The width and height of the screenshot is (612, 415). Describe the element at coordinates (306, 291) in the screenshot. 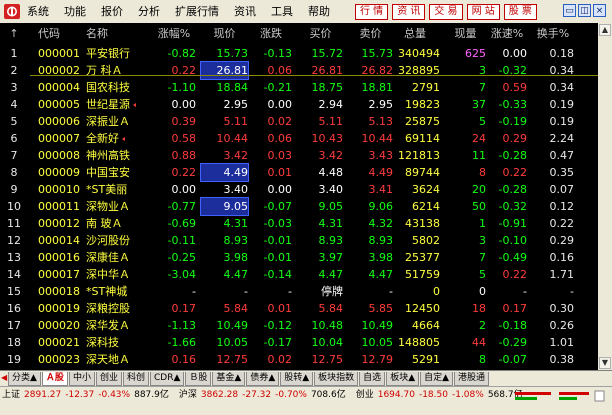

I see `table-row: 15 000018 *ST神城 - - - 停牌 - 0 0 - -` at that location.